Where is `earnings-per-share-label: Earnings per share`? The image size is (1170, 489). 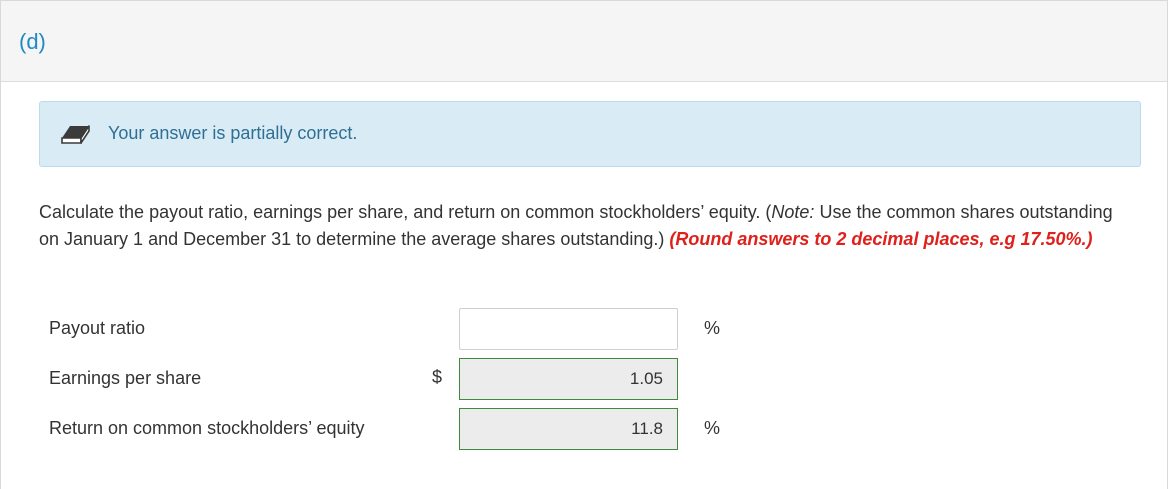 earnings-per-share-label: Earnings per share is located at coordinates (125, 378).